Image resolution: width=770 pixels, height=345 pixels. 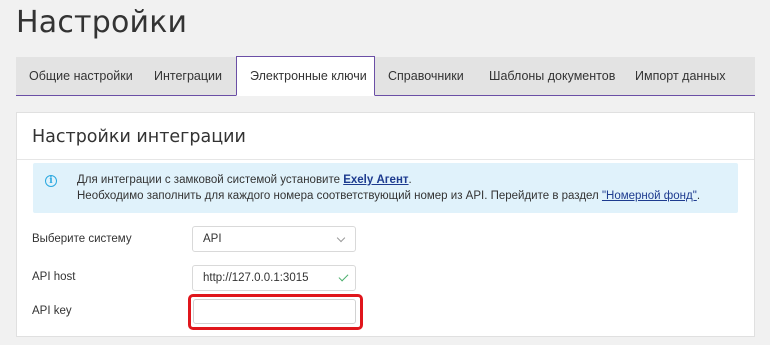 I want to click on section-title: Настройки интеграции, so click(x=139, y=137).